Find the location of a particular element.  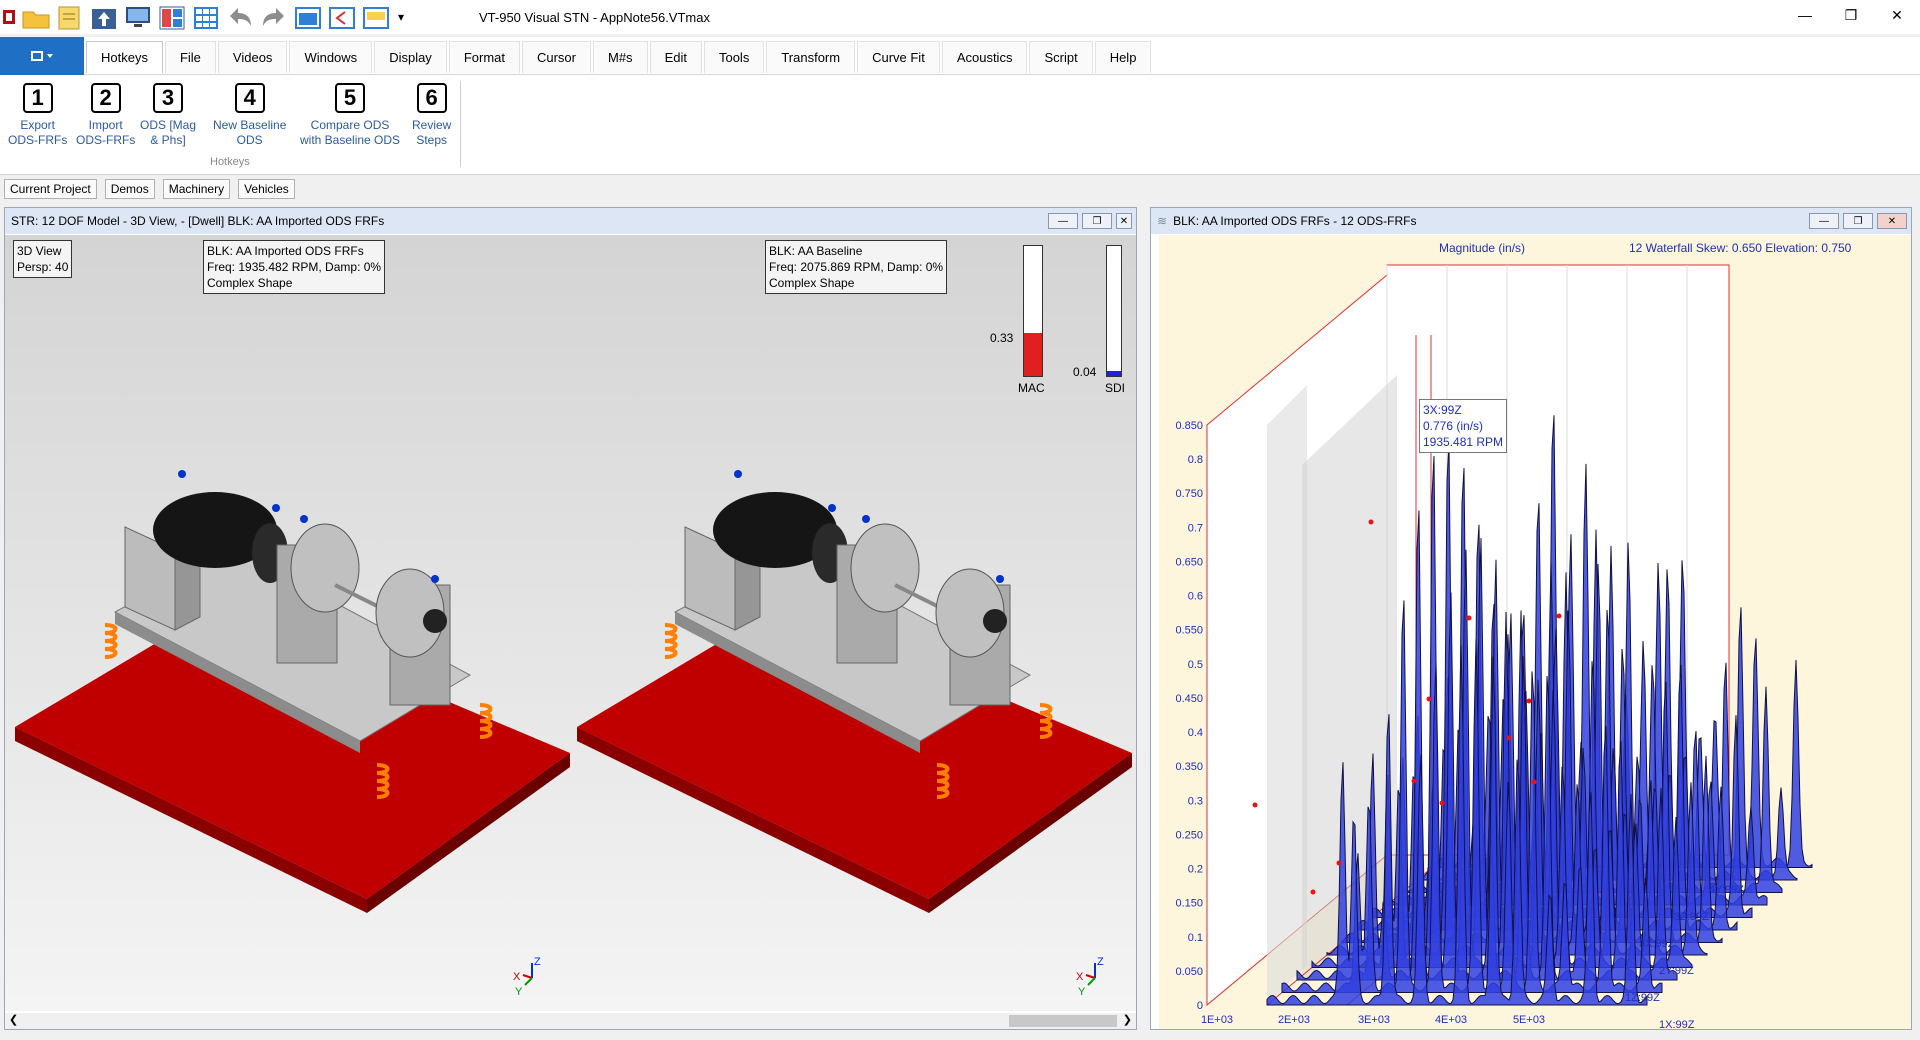

hotkey-number: 6 is located at coordinates (431, 98).